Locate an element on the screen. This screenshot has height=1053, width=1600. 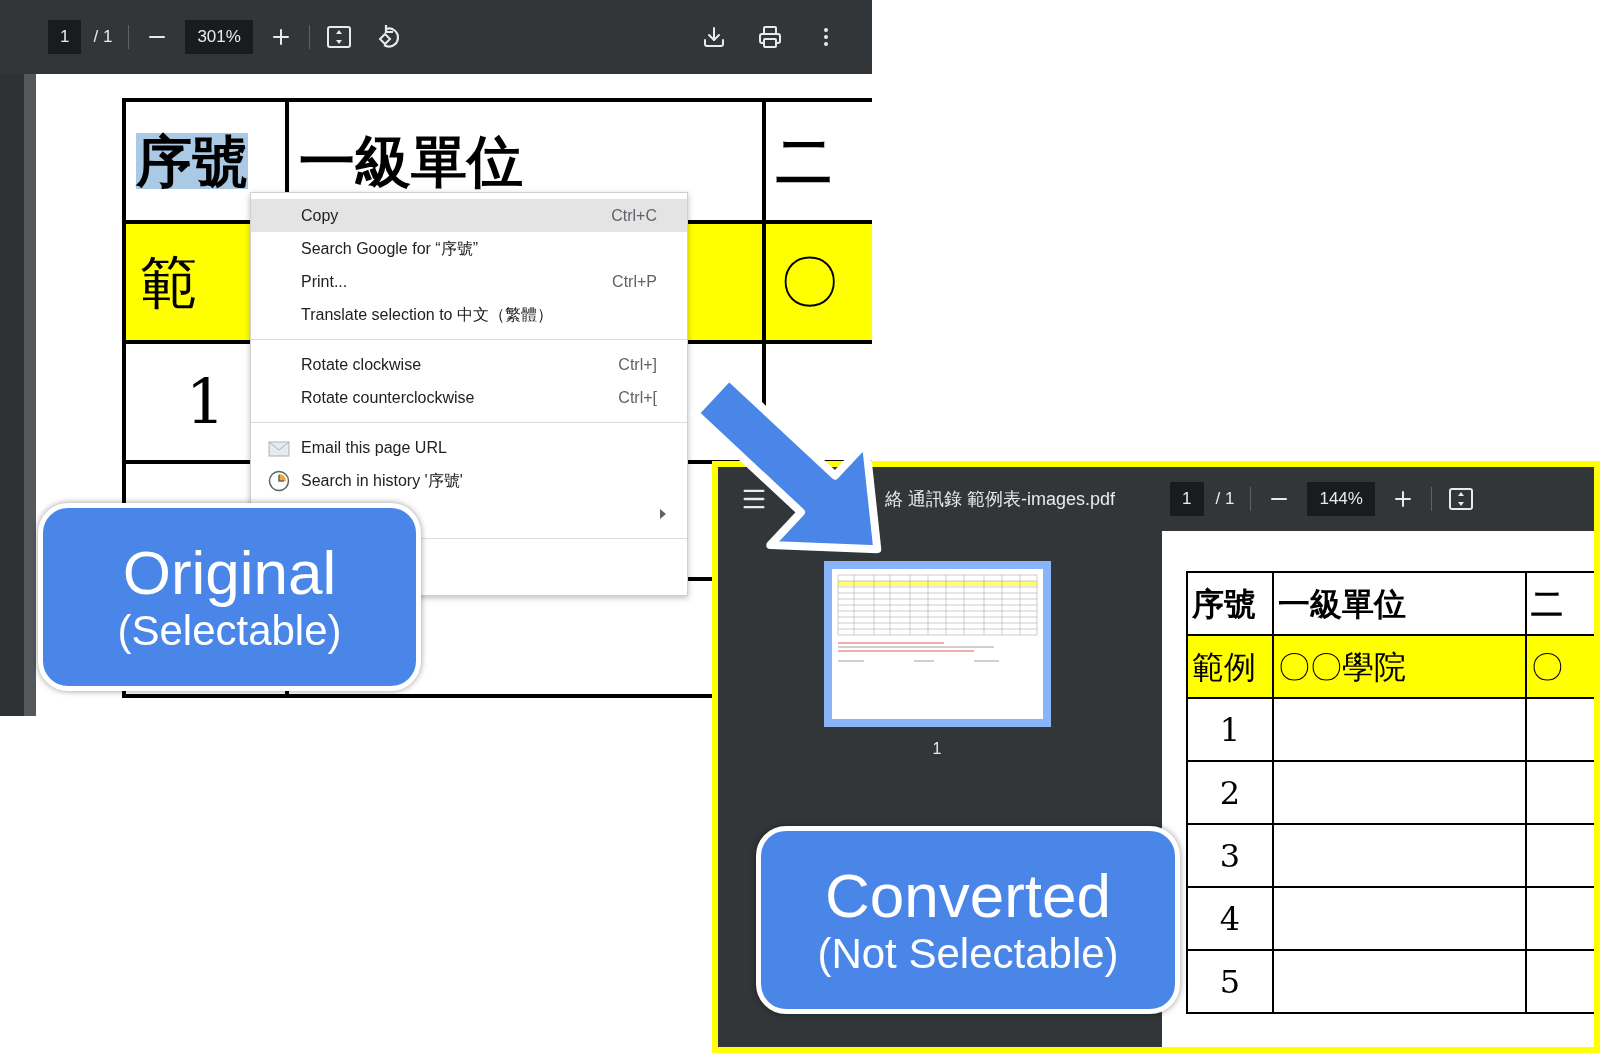
zoom-field: 144% is located at coordinates (1341, 499).